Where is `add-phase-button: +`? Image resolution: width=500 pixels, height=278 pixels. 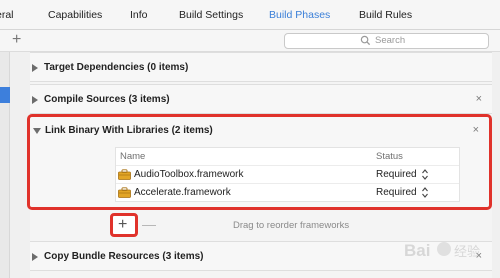 add-phase-button: + is located at coordinates (16, 40).